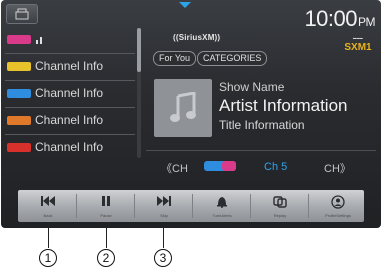 The height and width of the screenshot is (271, 382). I want to click on pull-down-arrow-icon, so click(185, 5).